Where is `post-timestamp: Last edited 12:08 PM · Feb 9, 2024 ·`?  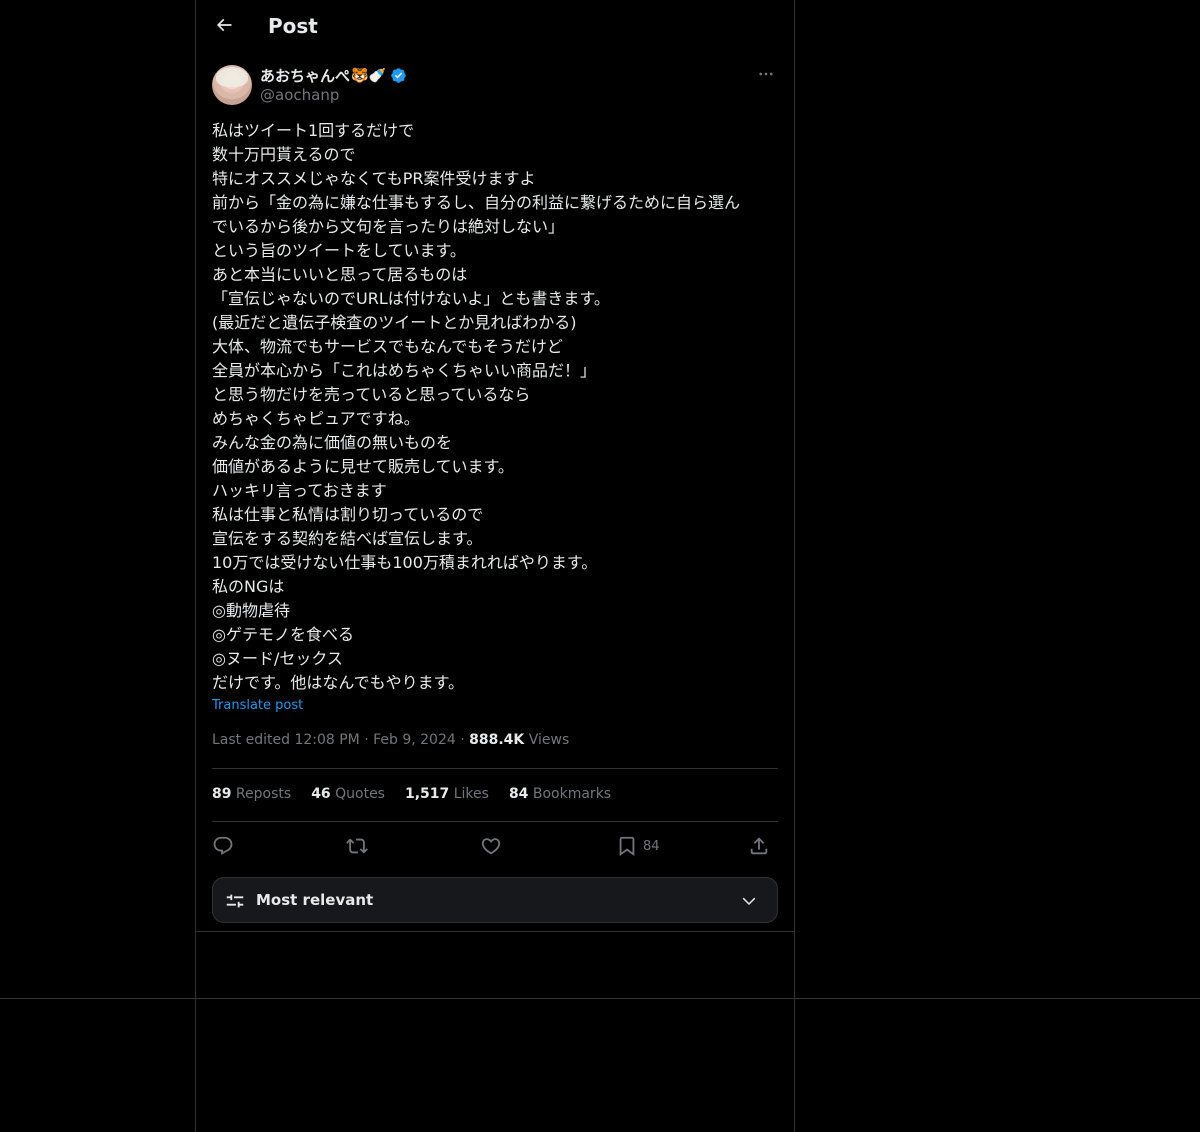 post-timestamp: Last edited 12:08 PM · Feb 9, 2024 · is located at coordinates (340, 740).